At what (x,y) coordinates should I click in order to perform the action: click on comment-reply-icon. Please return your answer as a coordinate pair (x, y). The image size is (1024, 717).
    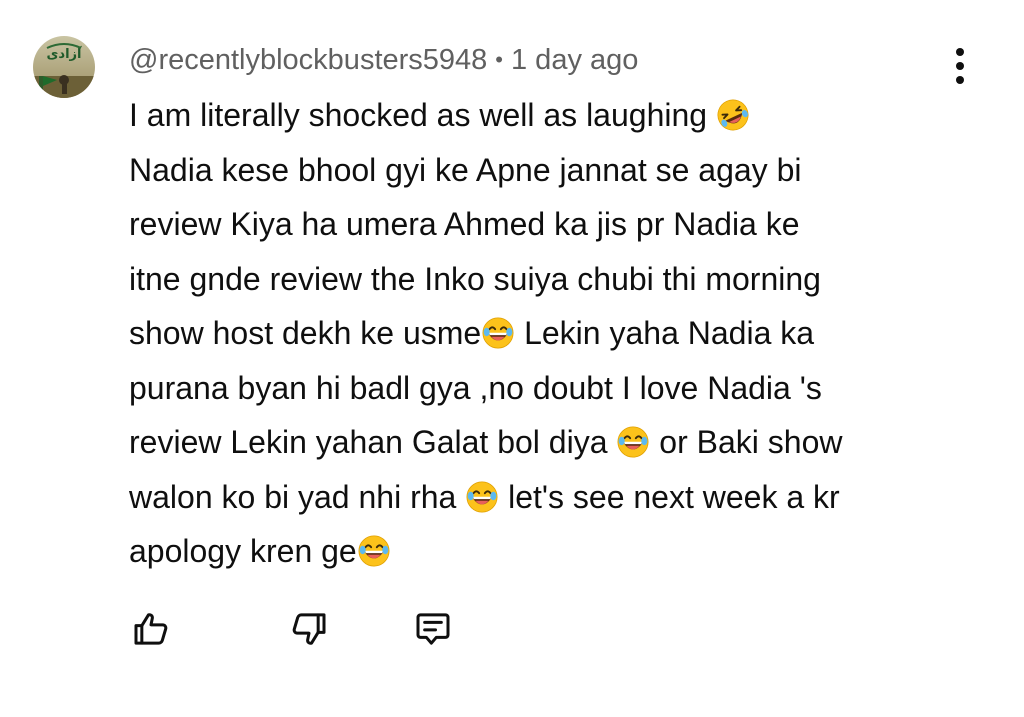
    Looking at the image, I should click on (433, 629).